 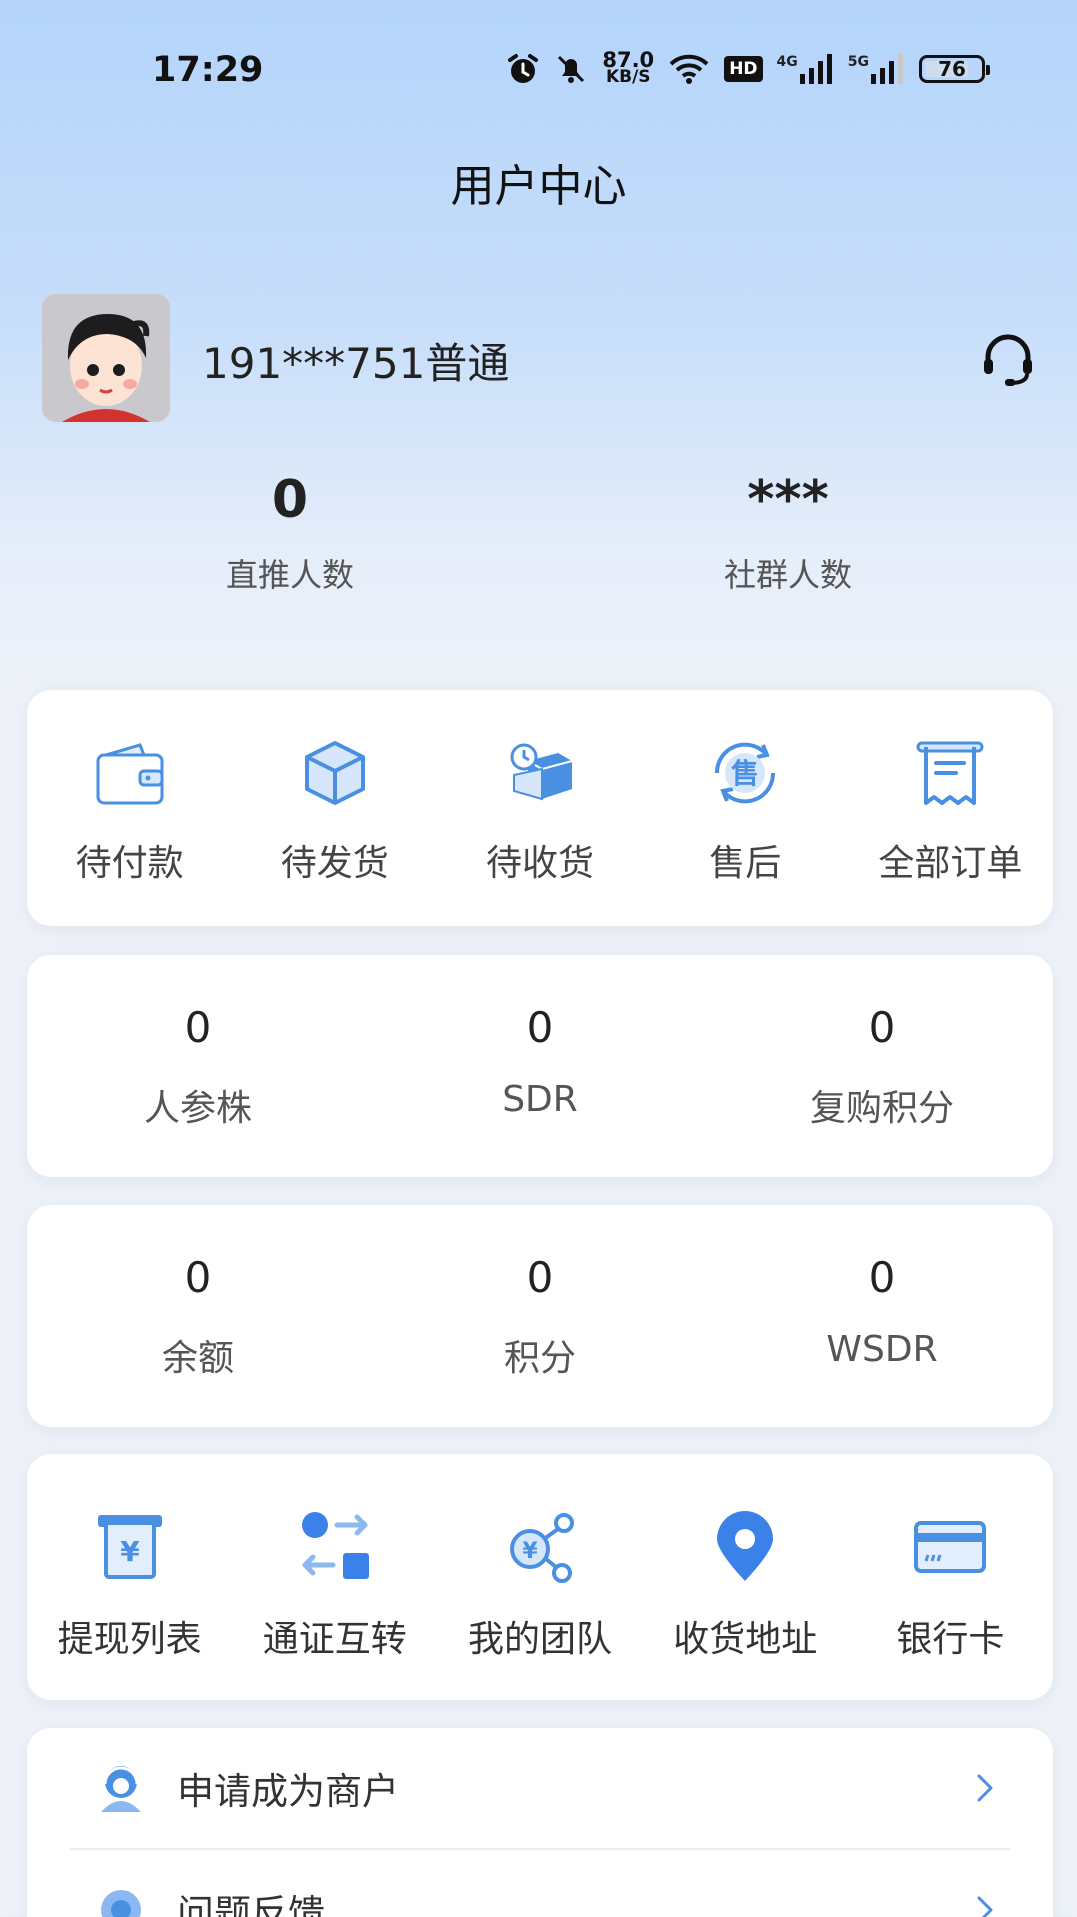 I want to click on battery-level: 76, so click(x=952, y=69).